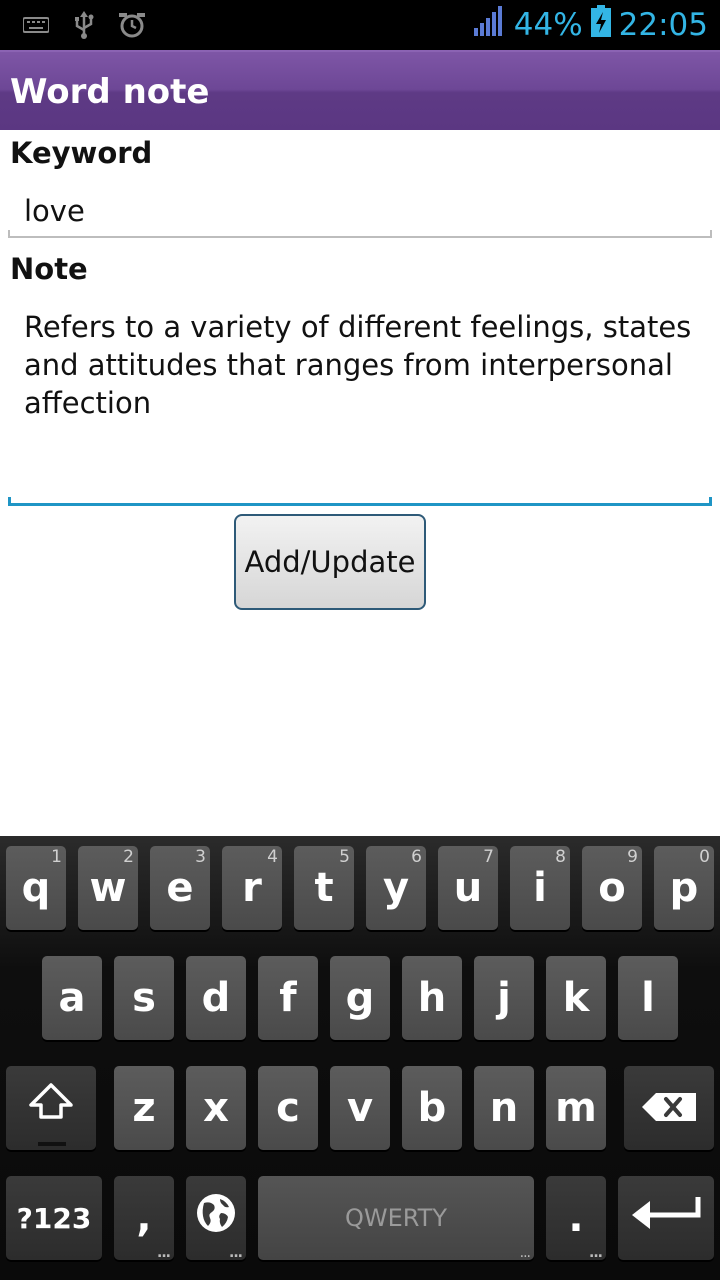 The image size is (720, 1280). Describe the element at coordinates (360, 210) in the screenshot. I see `keyword-field: love` at that location.